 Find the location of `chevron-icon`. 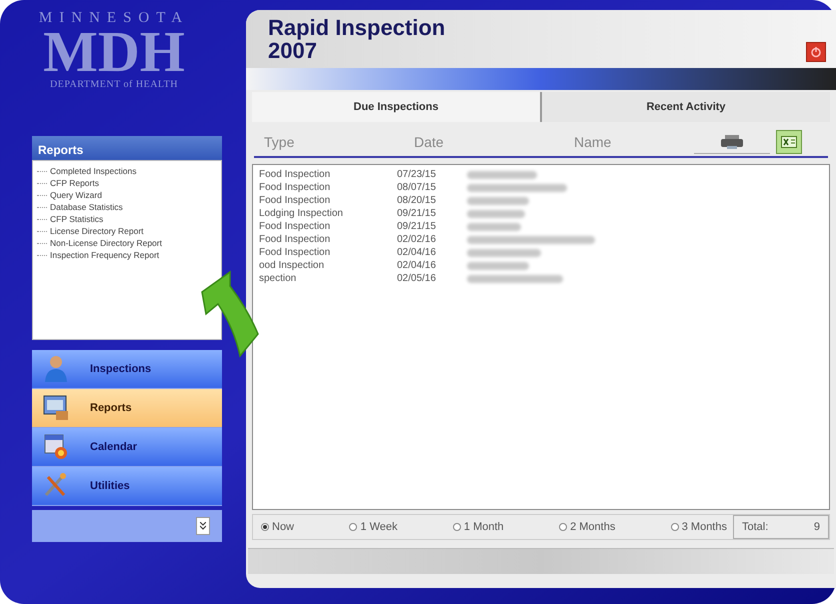

chevron-icon is located at coordinates (203, 526).